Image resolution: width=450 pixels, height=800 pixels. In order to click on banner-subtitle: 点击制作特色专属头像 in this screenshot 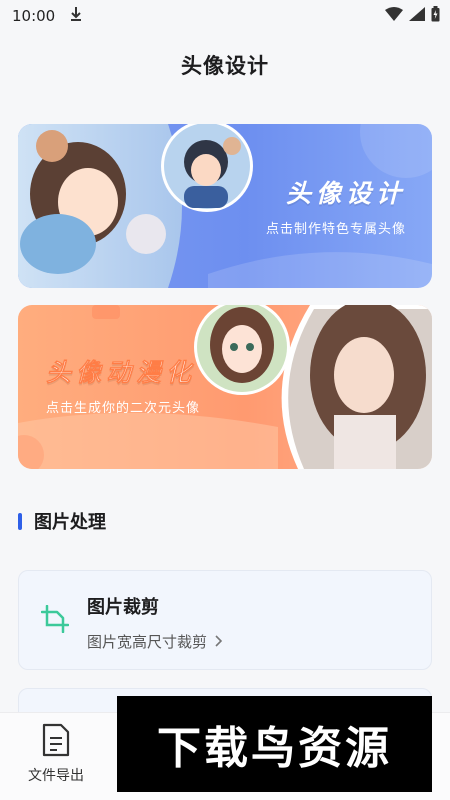, I will do `click(335, 229)`.